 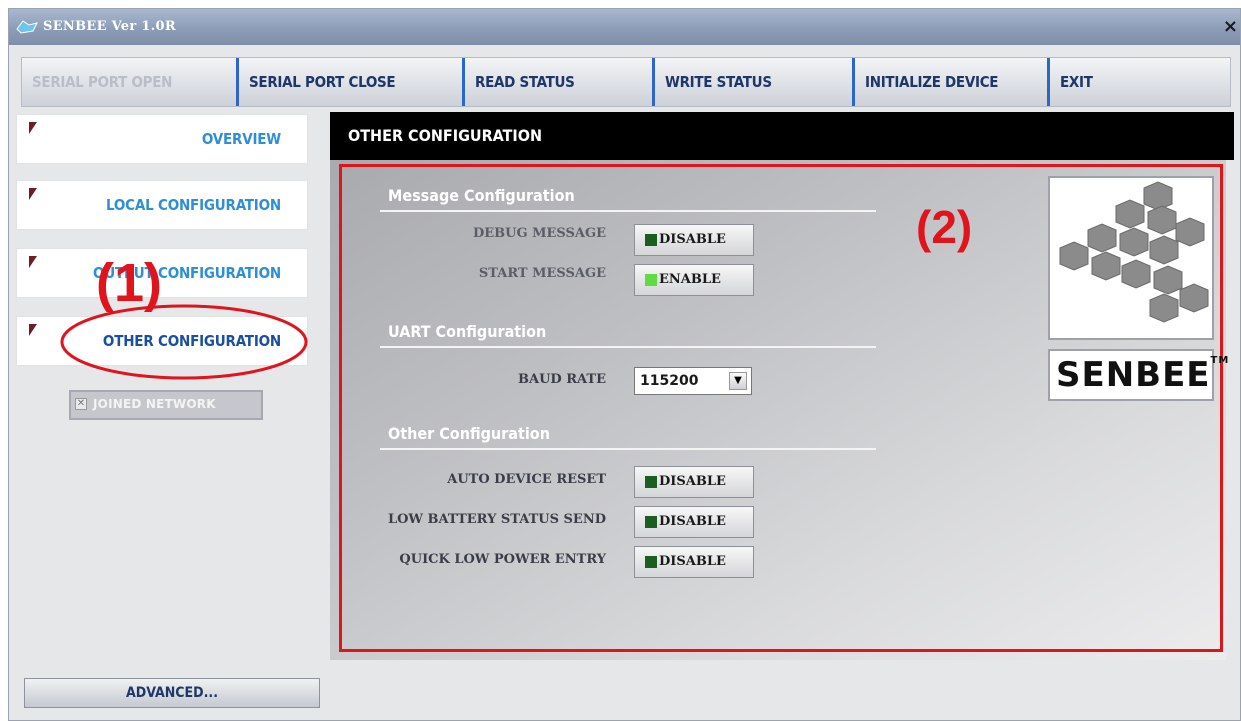 What do you see at coordinates (162, 139) in the screenshot?
I see `sidebar-item-overview: OVERVIEW` at bounding box center [162, 139].